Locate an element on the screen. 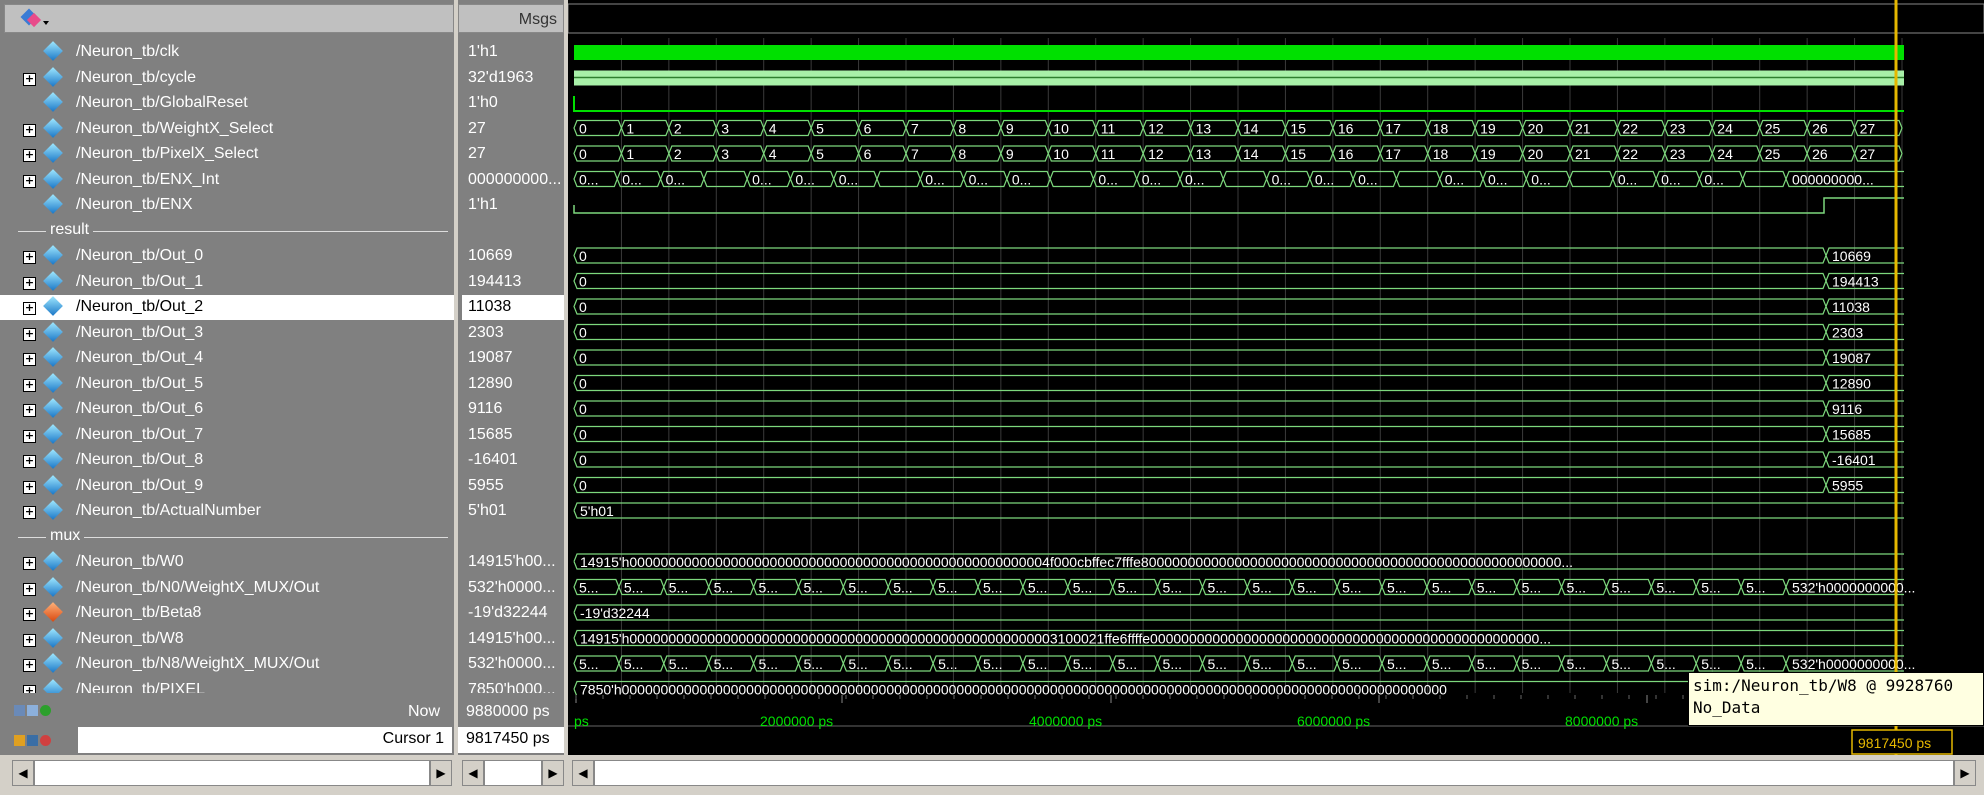 The height and width of the screenshot is (795, 1984). cursor-name-field: Cursor 1 is located at coordinates (265, 740).